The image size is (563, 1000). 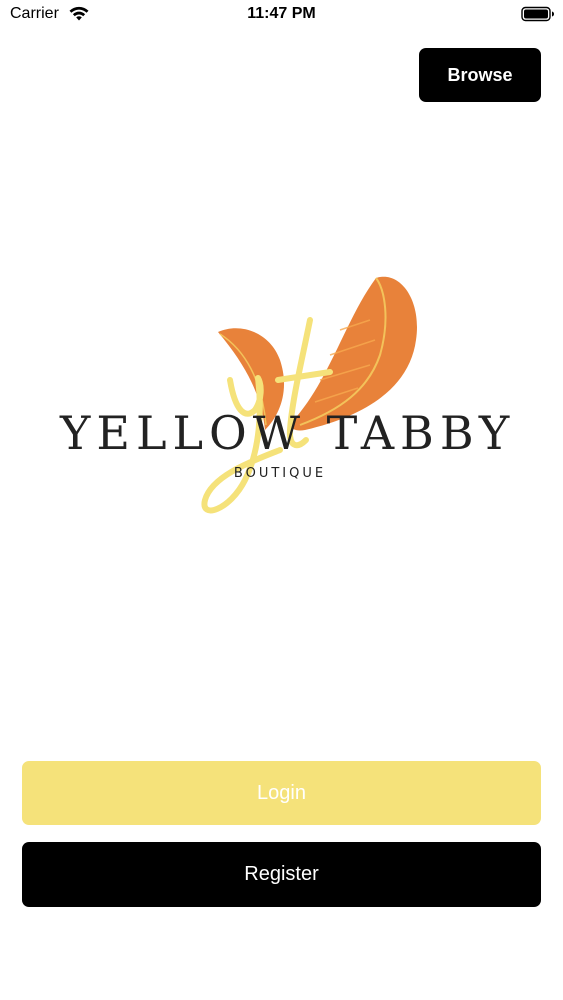 What do you see at coordinates (309, 395) in the screenshot?
I see `feather-icon` at bounding box center [309, 395].